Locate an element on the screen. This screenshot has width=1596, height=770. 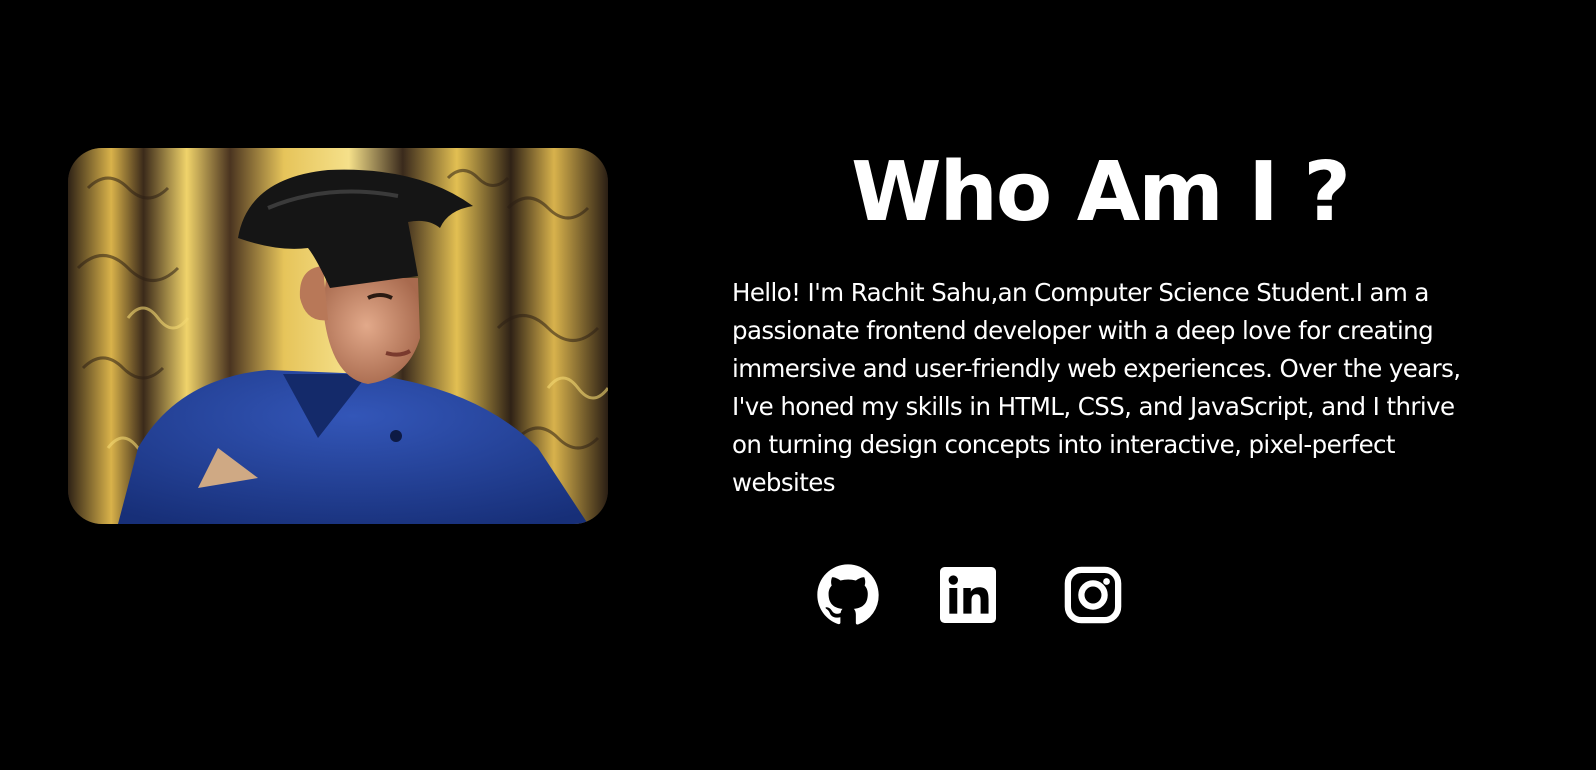
github-link is located at coordinates (848, 595).